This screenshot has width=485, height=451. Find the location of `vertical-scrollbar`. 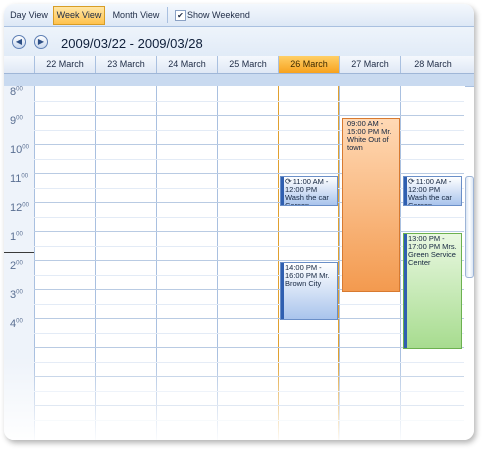

vertical-scrollbar is located at coordinates (469, 227).